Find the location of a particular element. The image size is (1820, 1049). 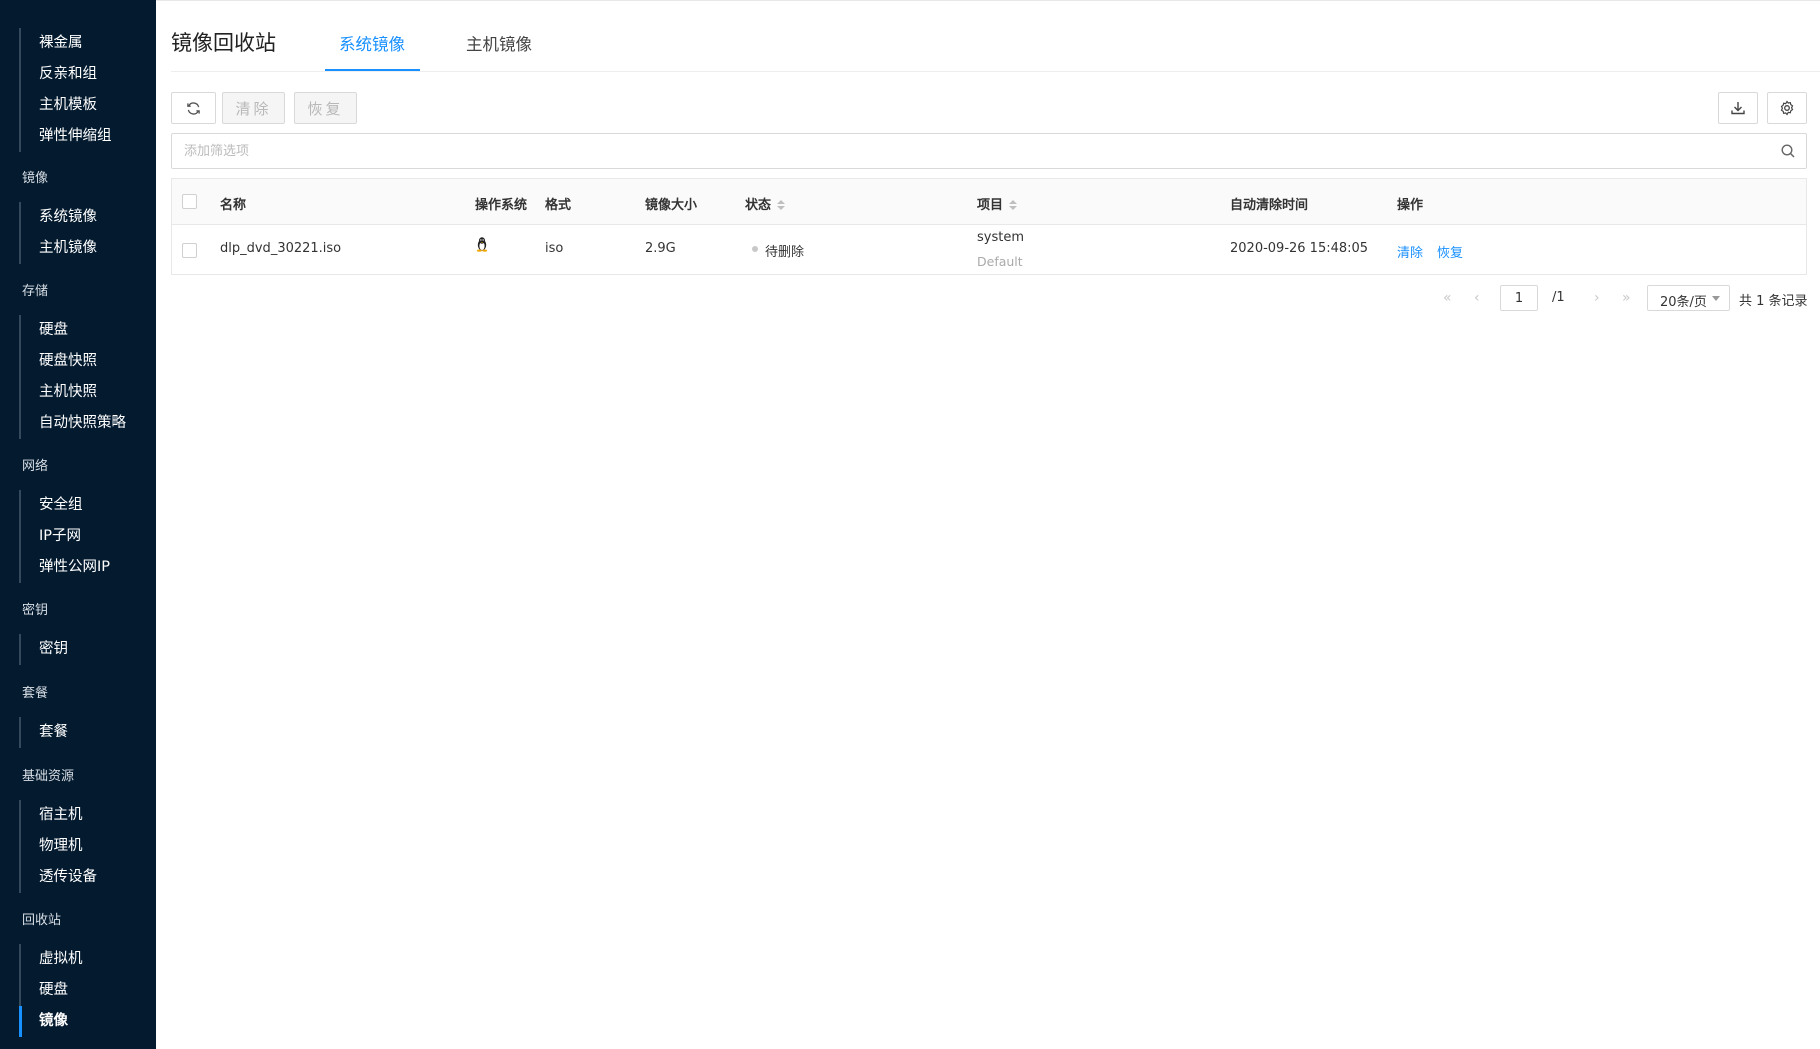

select-all-checkbox is located at coordinates (189, 201).